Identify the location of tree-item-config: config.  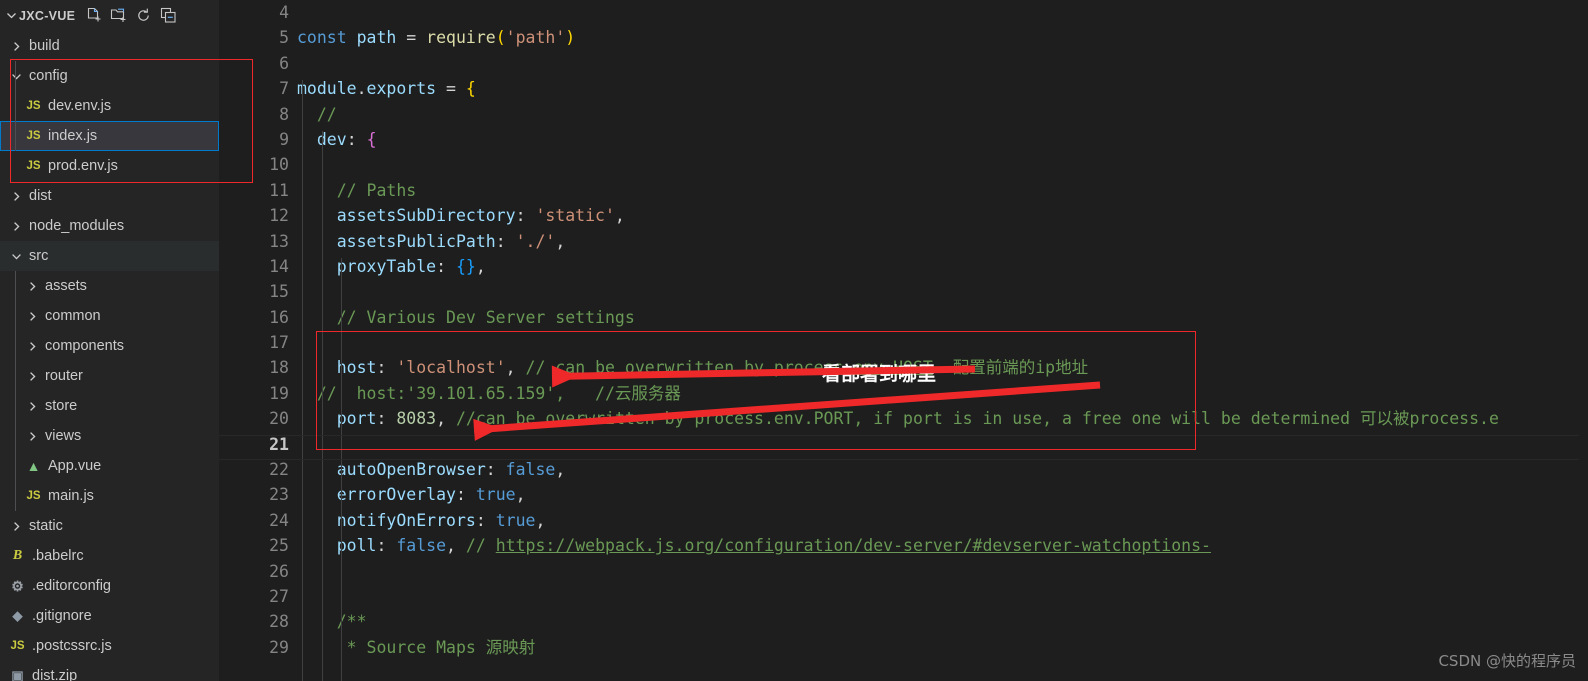
(109, 76).